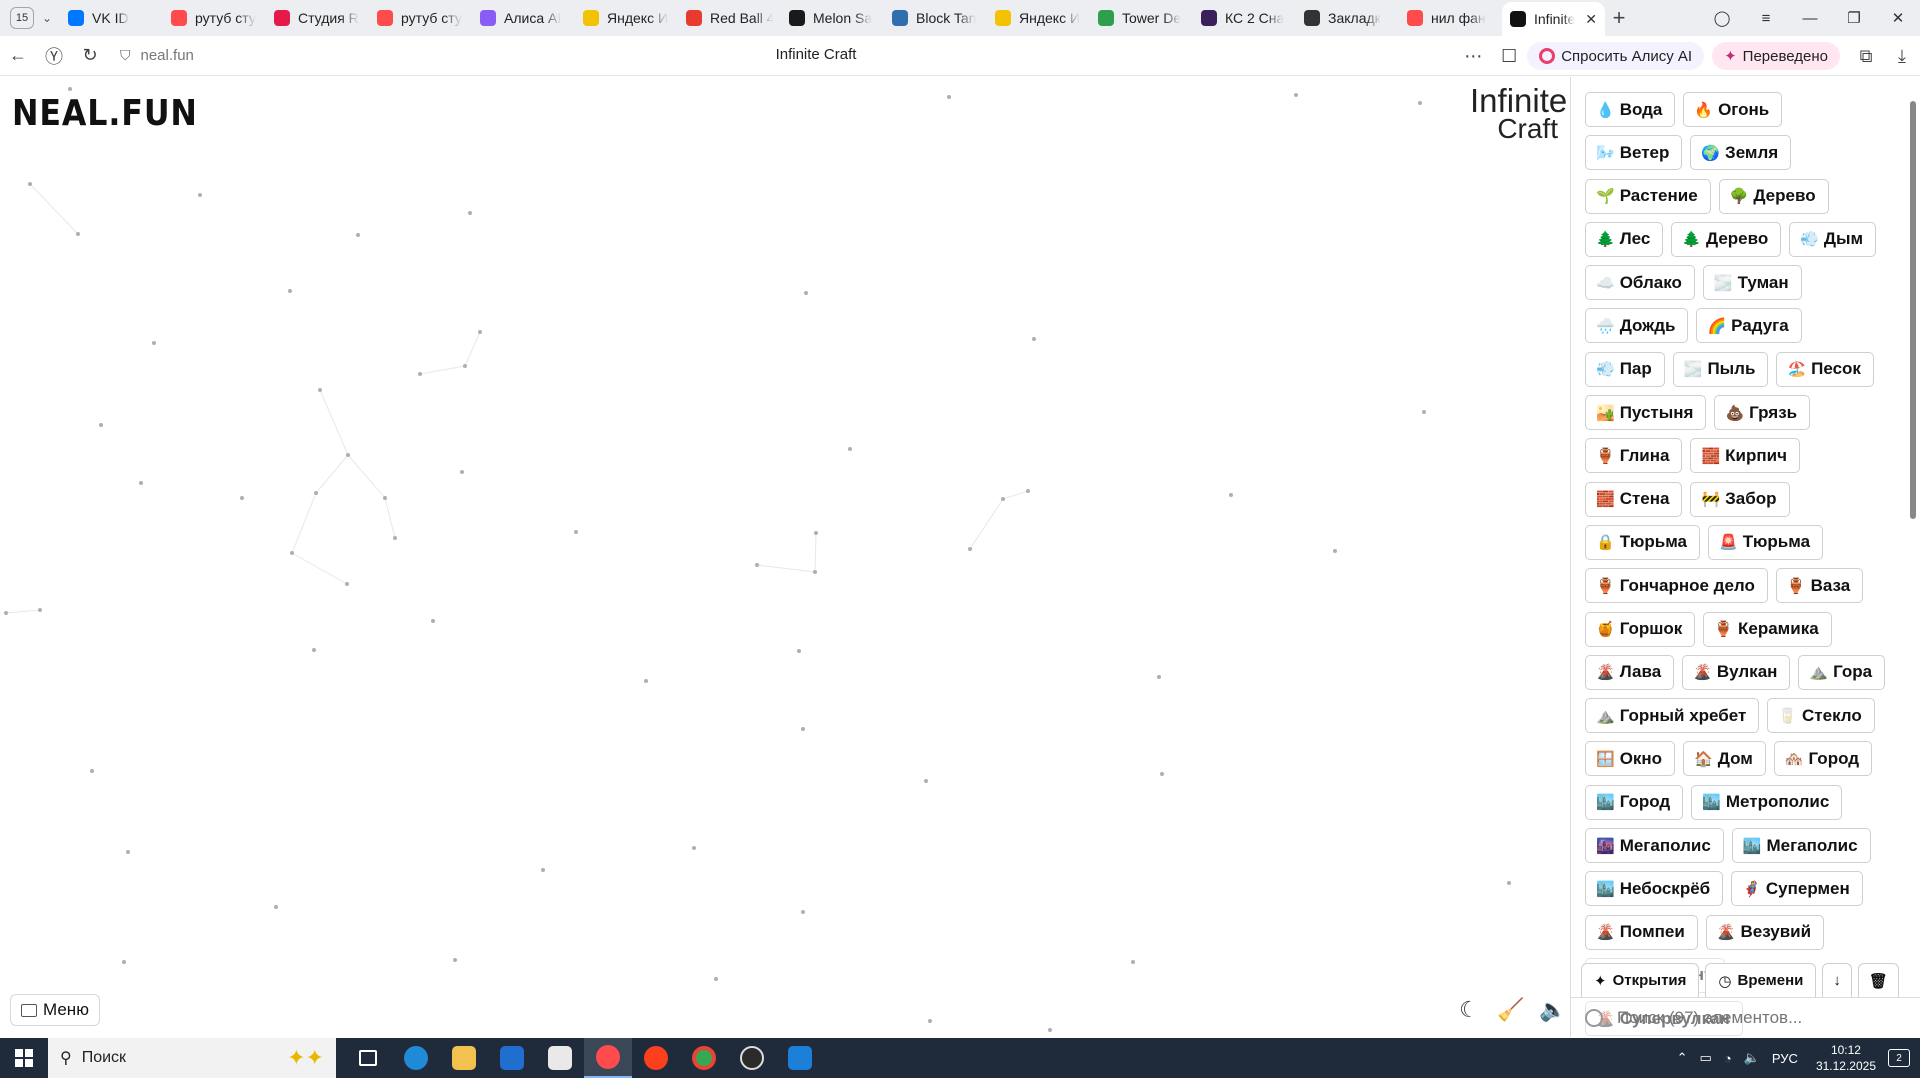 This screenshot has height=1078, width=1920. What do you see at coordinates (1641, 932) in the screenshot?
I see `element-item: 🌋 Помпеи` at bounding box center [1641, 932].